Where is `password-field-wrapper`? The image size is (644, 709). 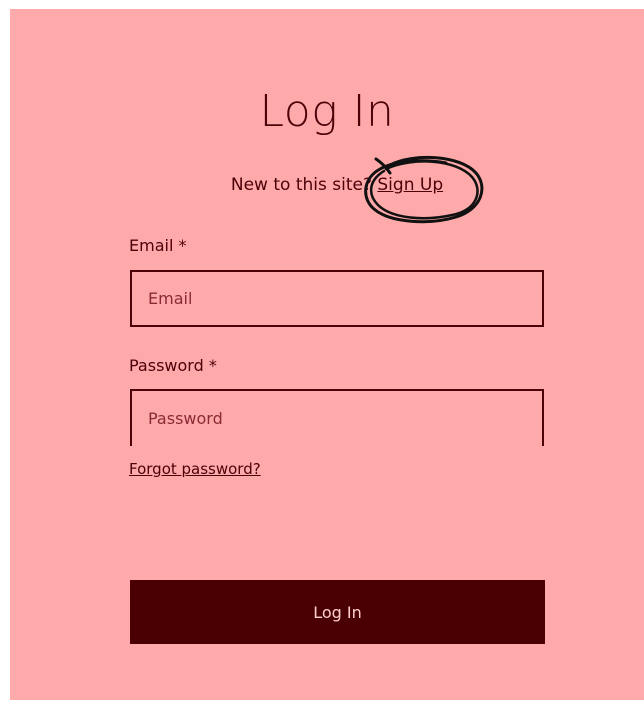
password-field-wrapper is located at coordinates (337, 417).